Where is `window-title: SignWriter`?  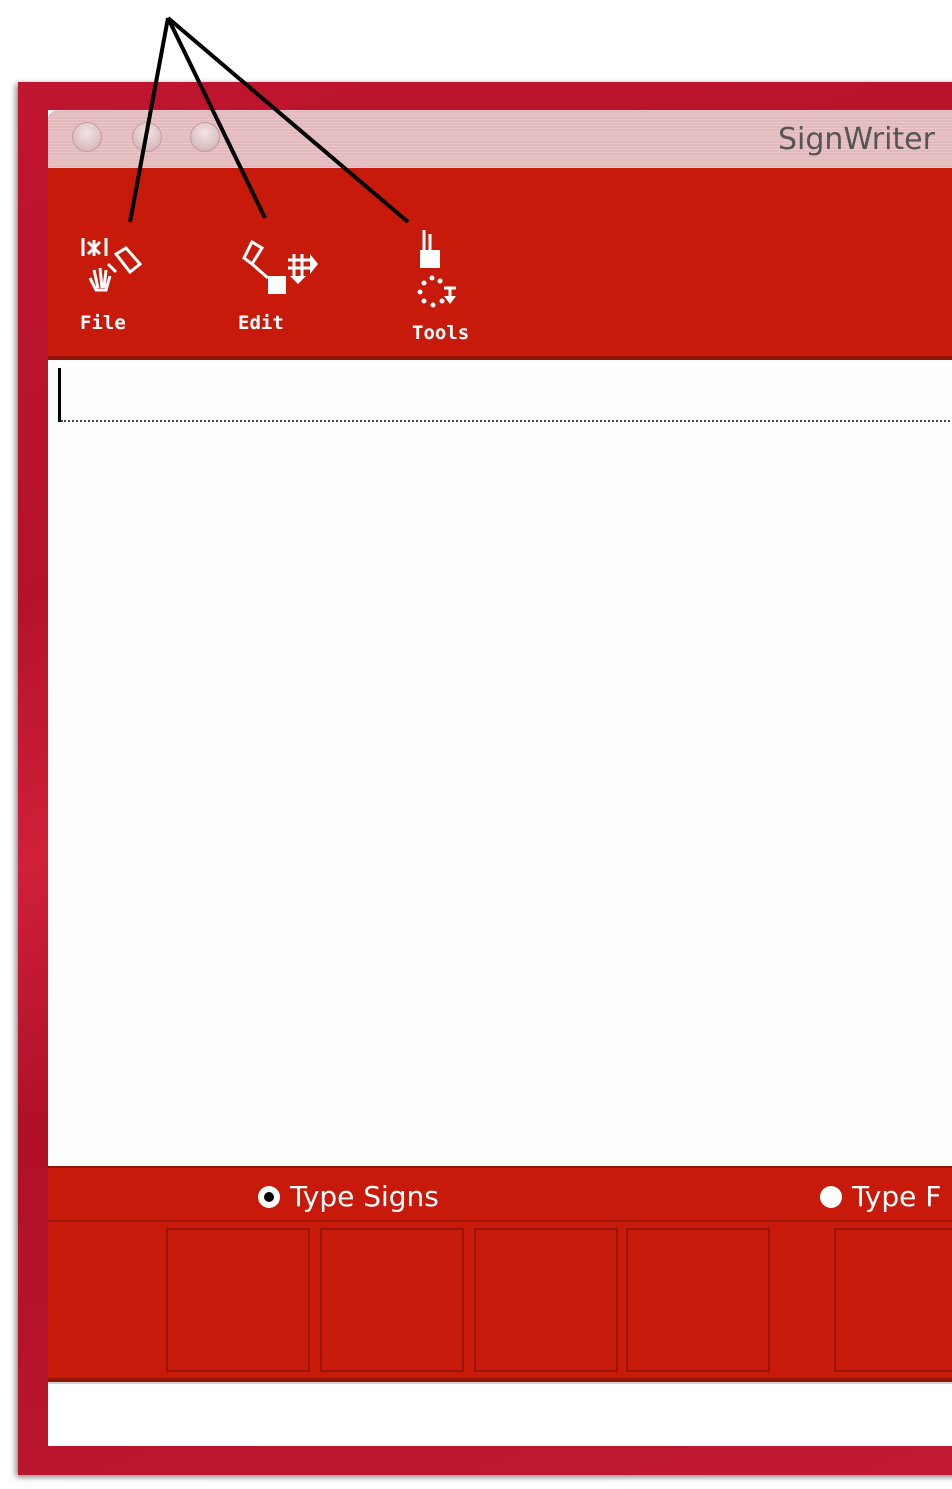 window-title: SignWriter is located at coordinates (856, 139).